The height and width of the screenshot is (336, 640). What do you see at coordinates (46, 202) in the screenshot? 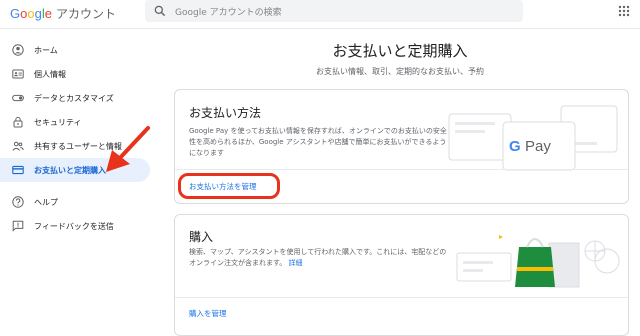
I see `sidebar-item-label: ヘルプ` at bounding box center [46, 202].